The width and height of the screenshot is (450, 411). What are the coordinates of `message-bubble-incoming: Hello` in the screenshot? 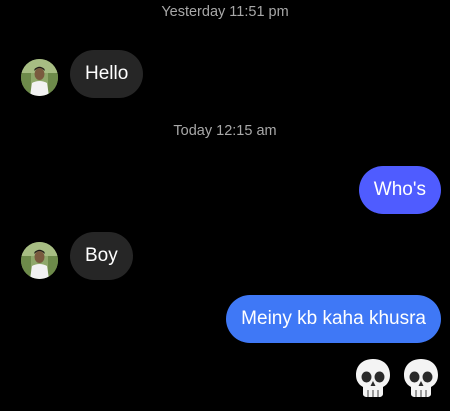 It's located at (107, 74).